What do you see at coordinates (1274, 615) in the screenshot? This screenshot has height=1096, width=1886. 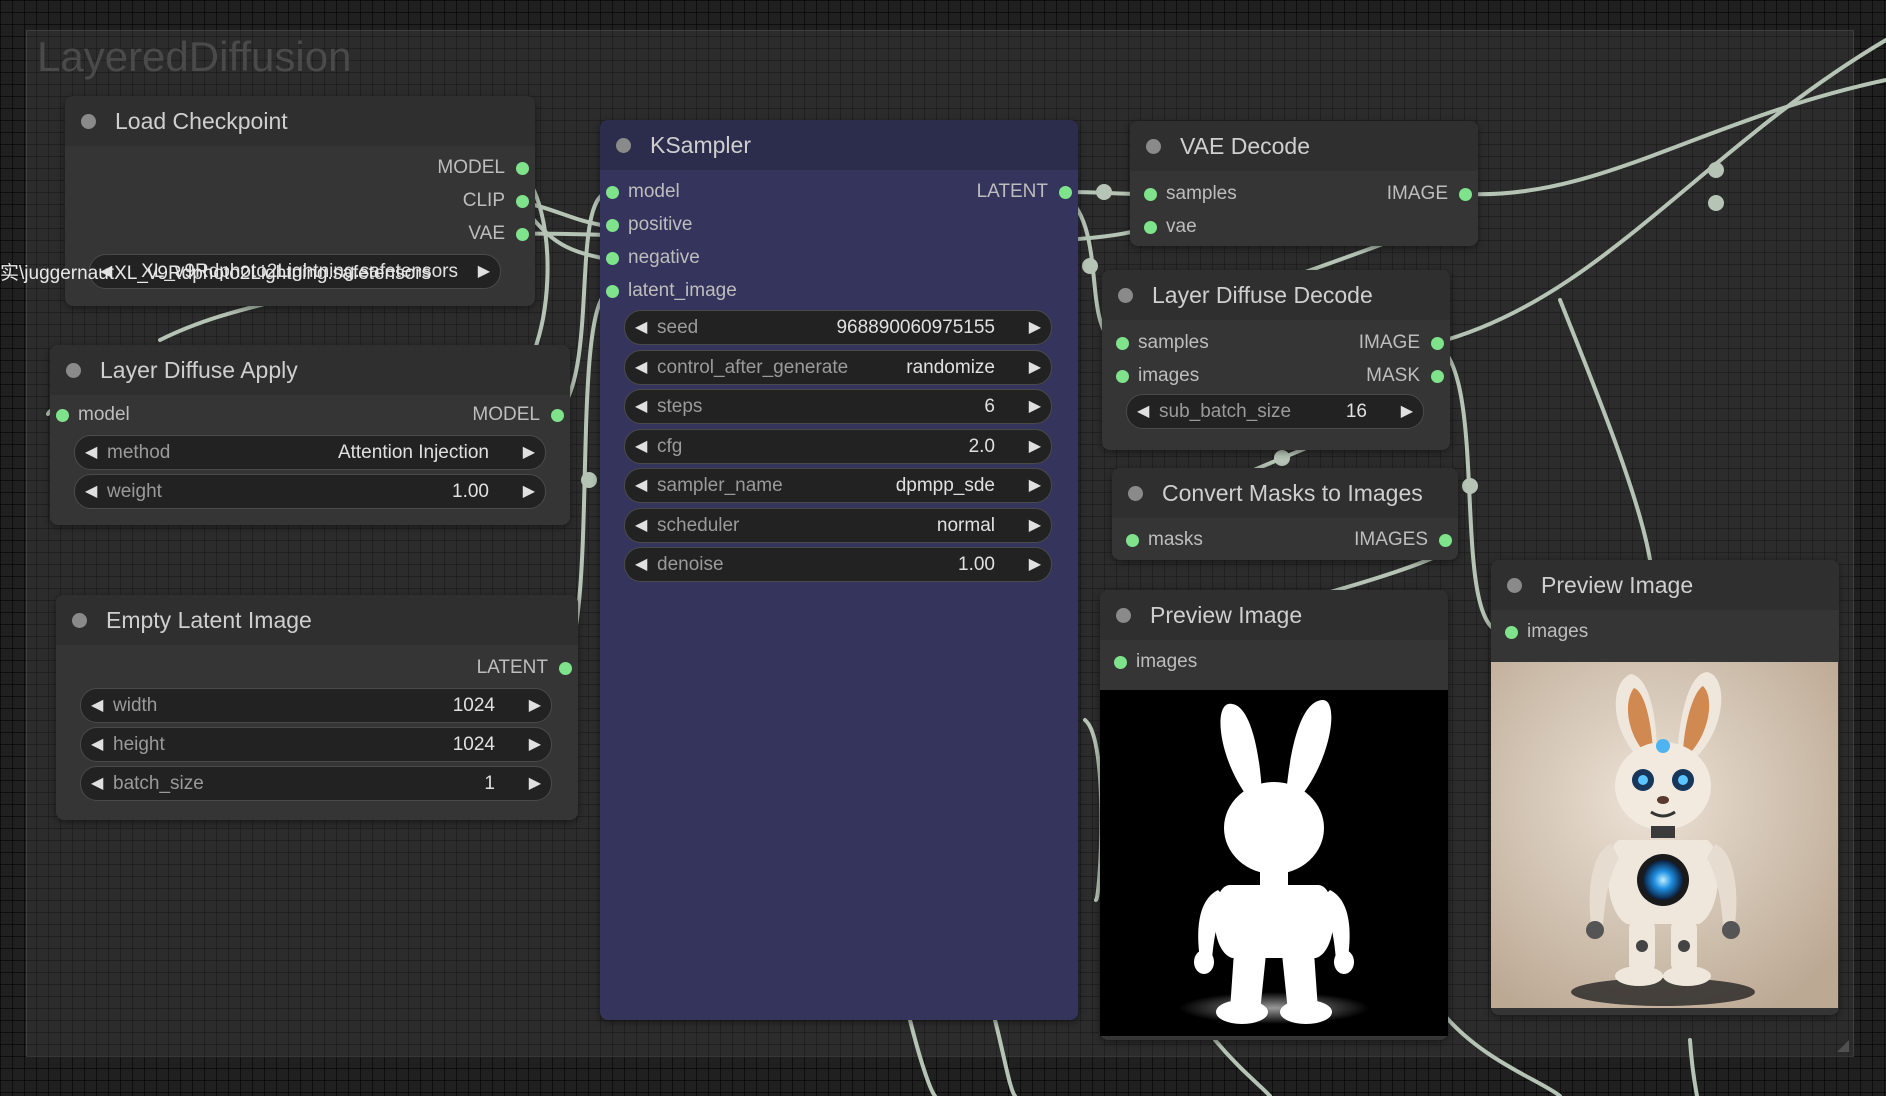 I see `node-title: Preview Image` at bounding box center [1274, 615].